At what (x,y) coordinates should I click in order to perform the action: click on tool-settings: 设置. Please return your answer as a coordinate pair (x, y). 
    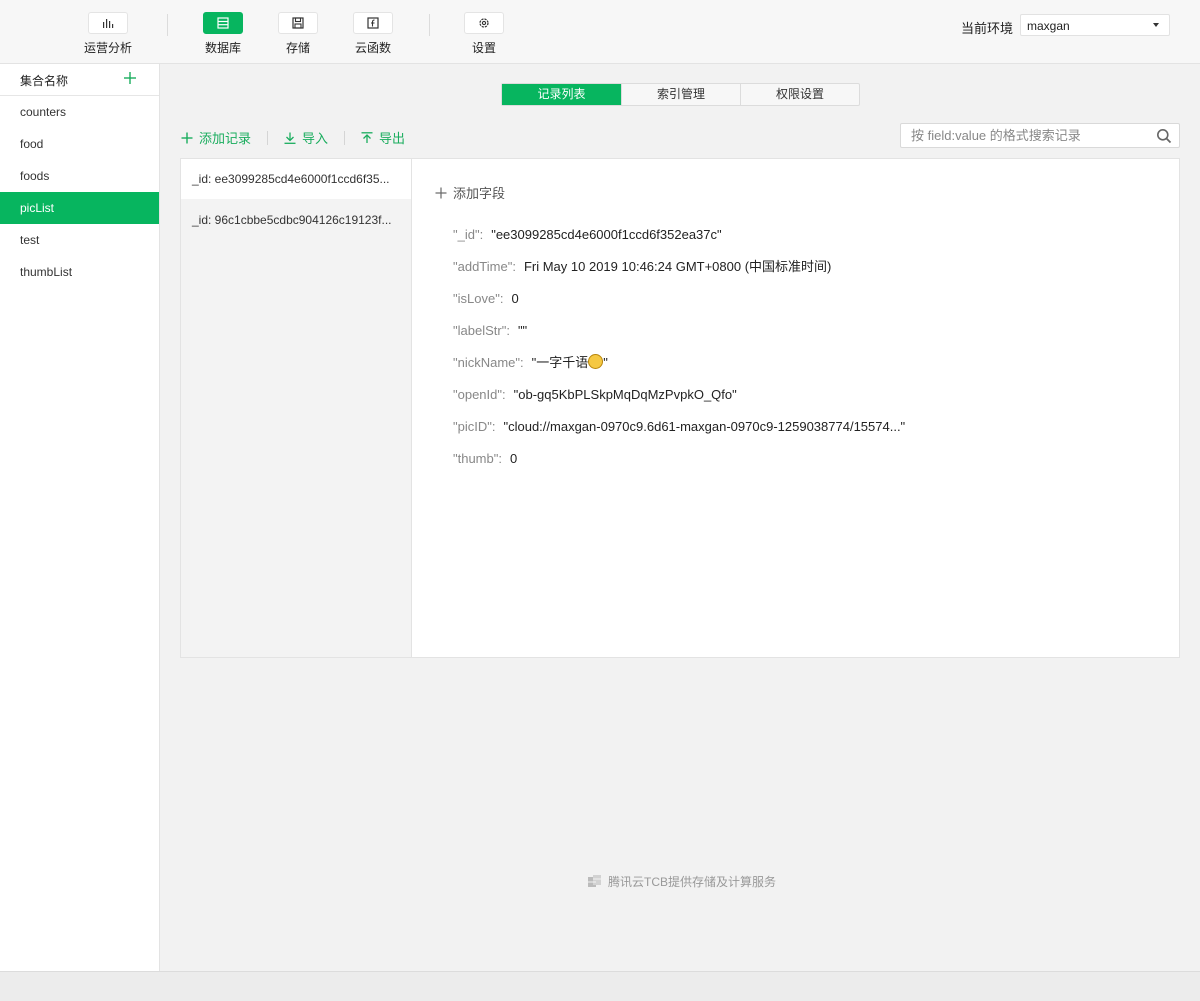
    Looking at the image, I should click on (484, 34).